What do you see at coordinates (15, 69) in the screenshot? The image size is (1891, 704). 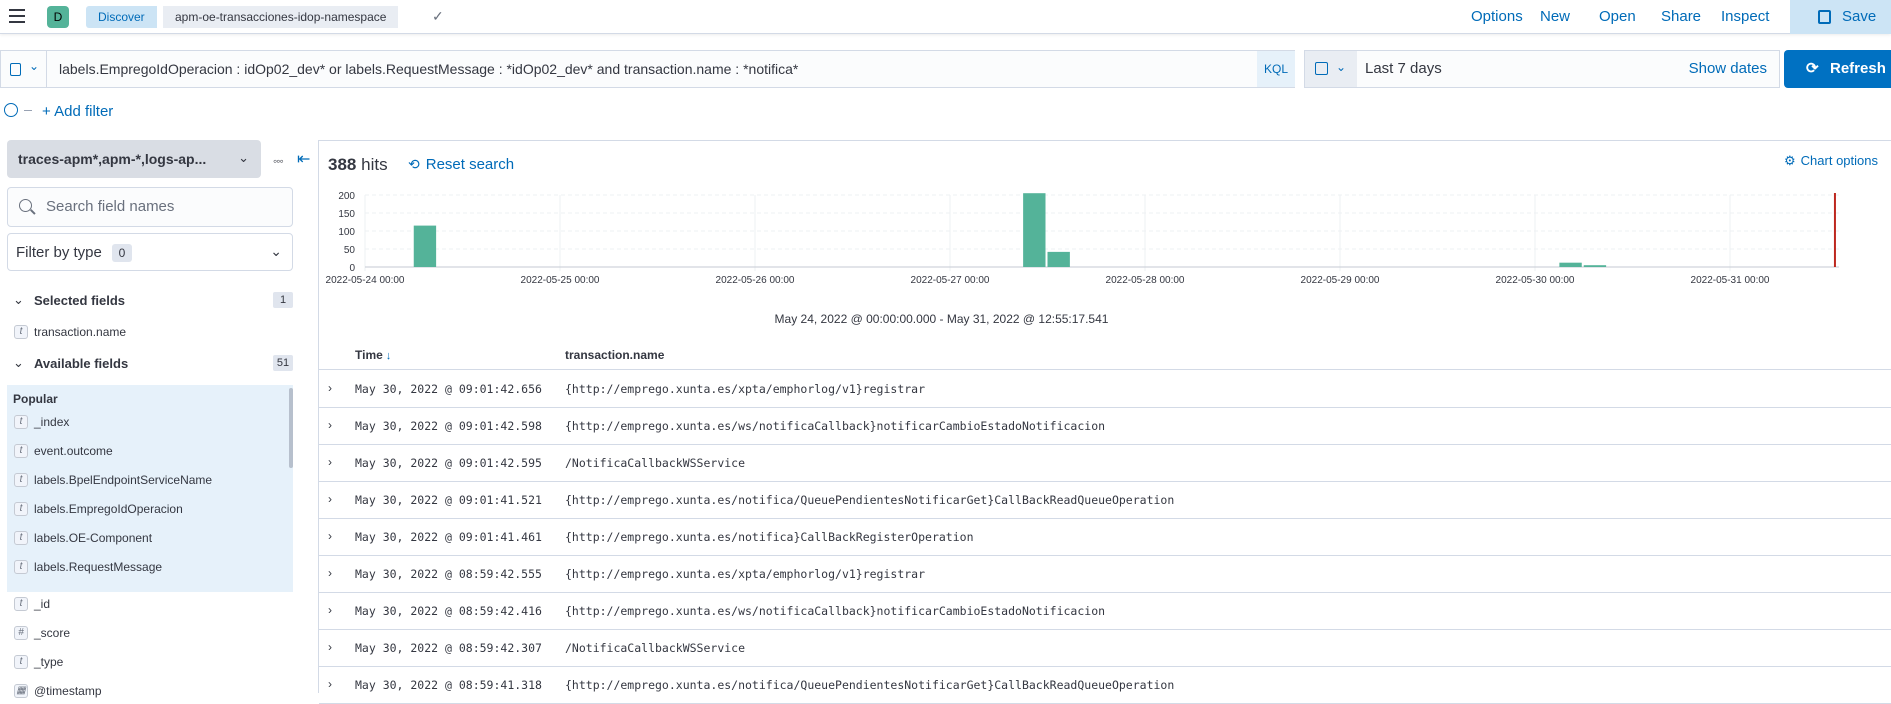 I see `saved-query-icon` at bounding box center [15, 69].